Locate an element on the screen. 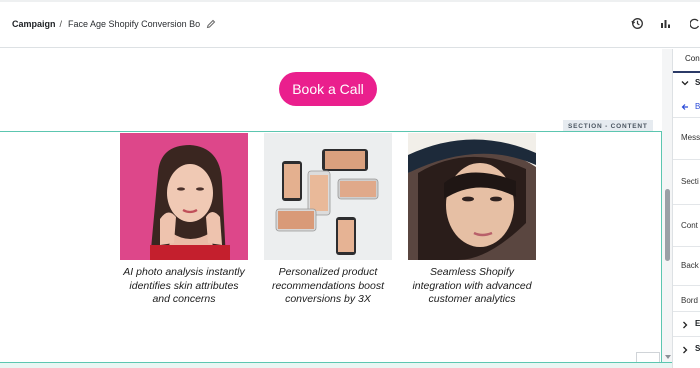 The width and height of the screenshot is (700, 368). back-link: B is located at coordinates (697, 106).